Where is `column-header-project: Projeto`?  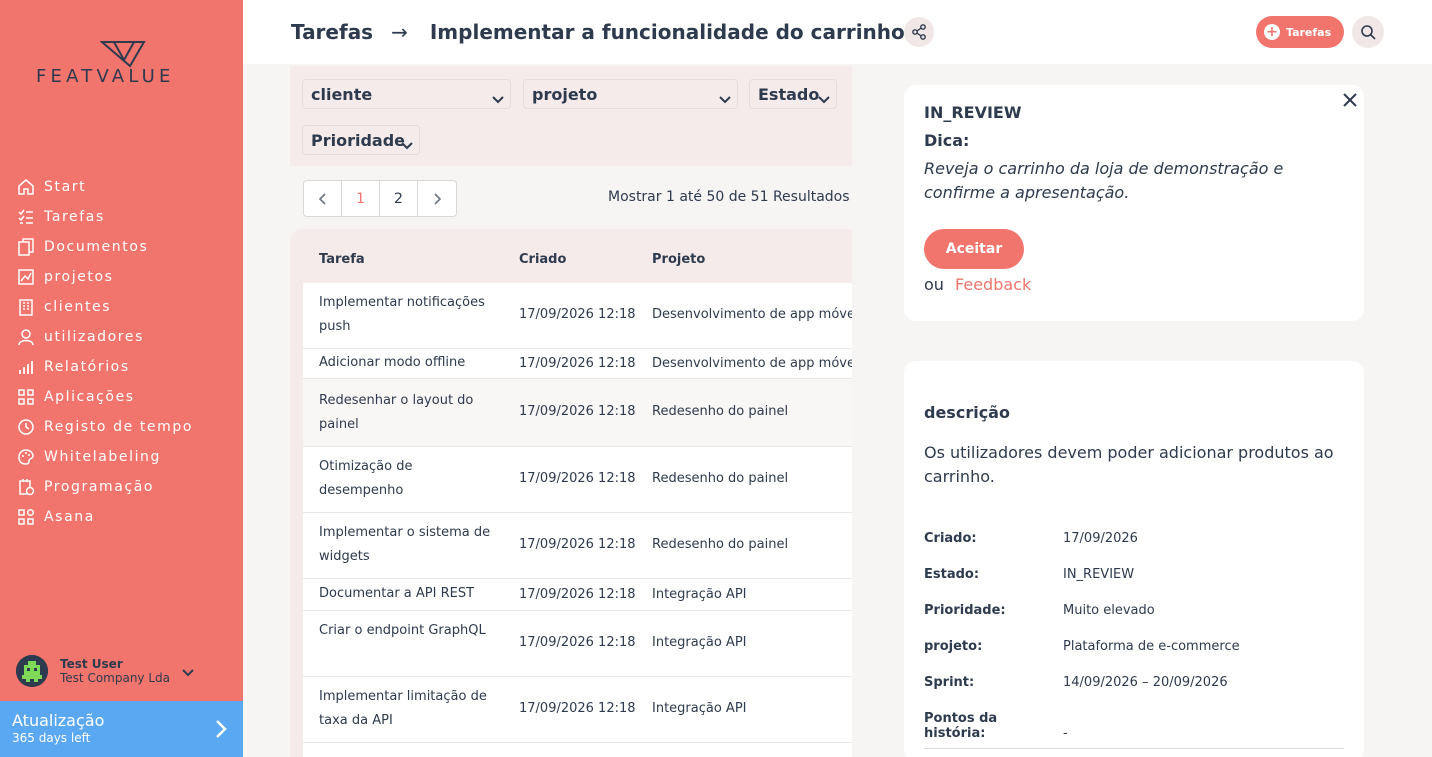 column-header-project: Projeto is located at coordinates (678, 259).